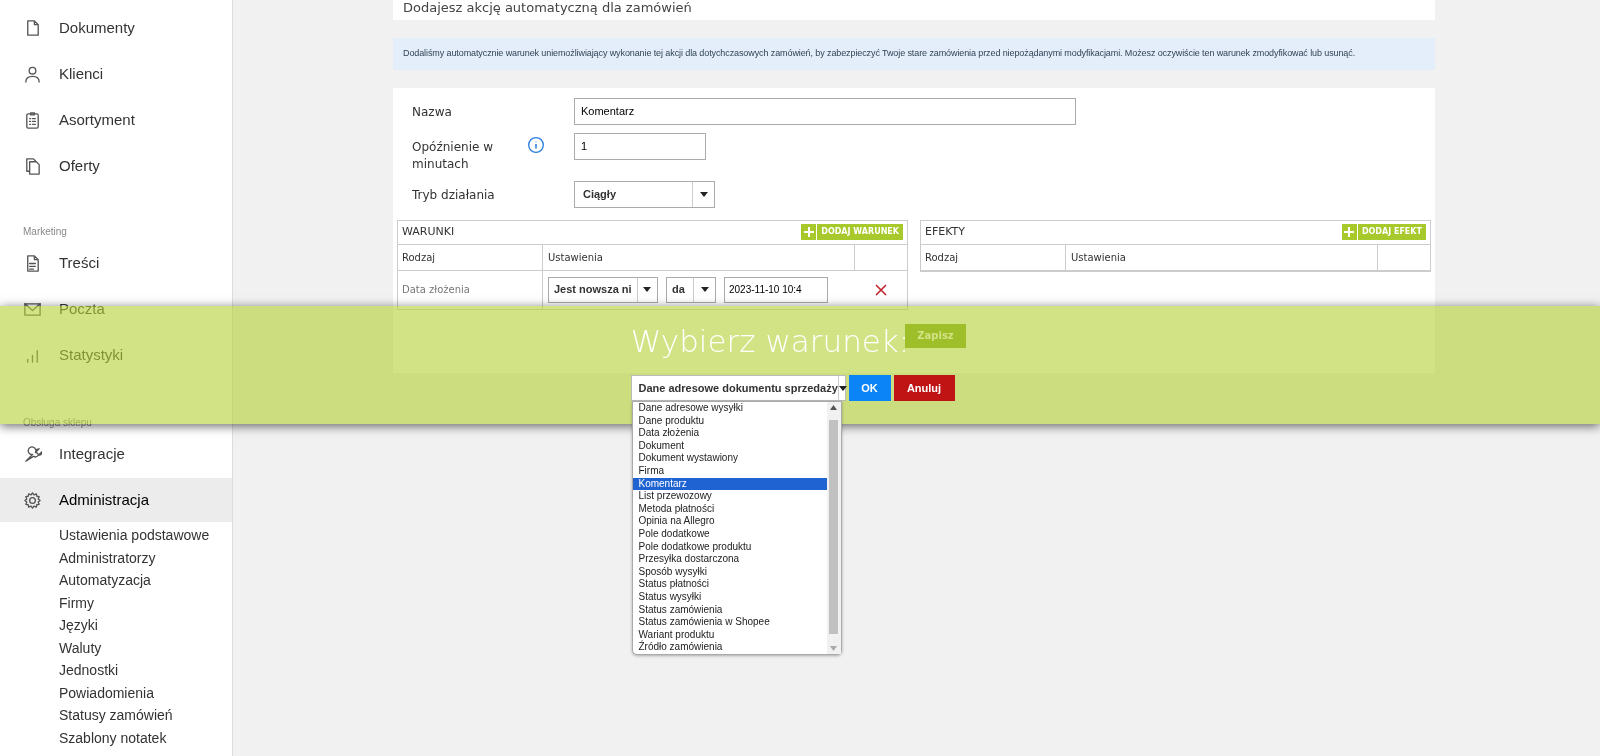 The height and width of the screenshot is (756, 1600). Describe the element at coordinates (91, 354) in the screenshot. I see `sidebar-label: Statystyki` at that location.